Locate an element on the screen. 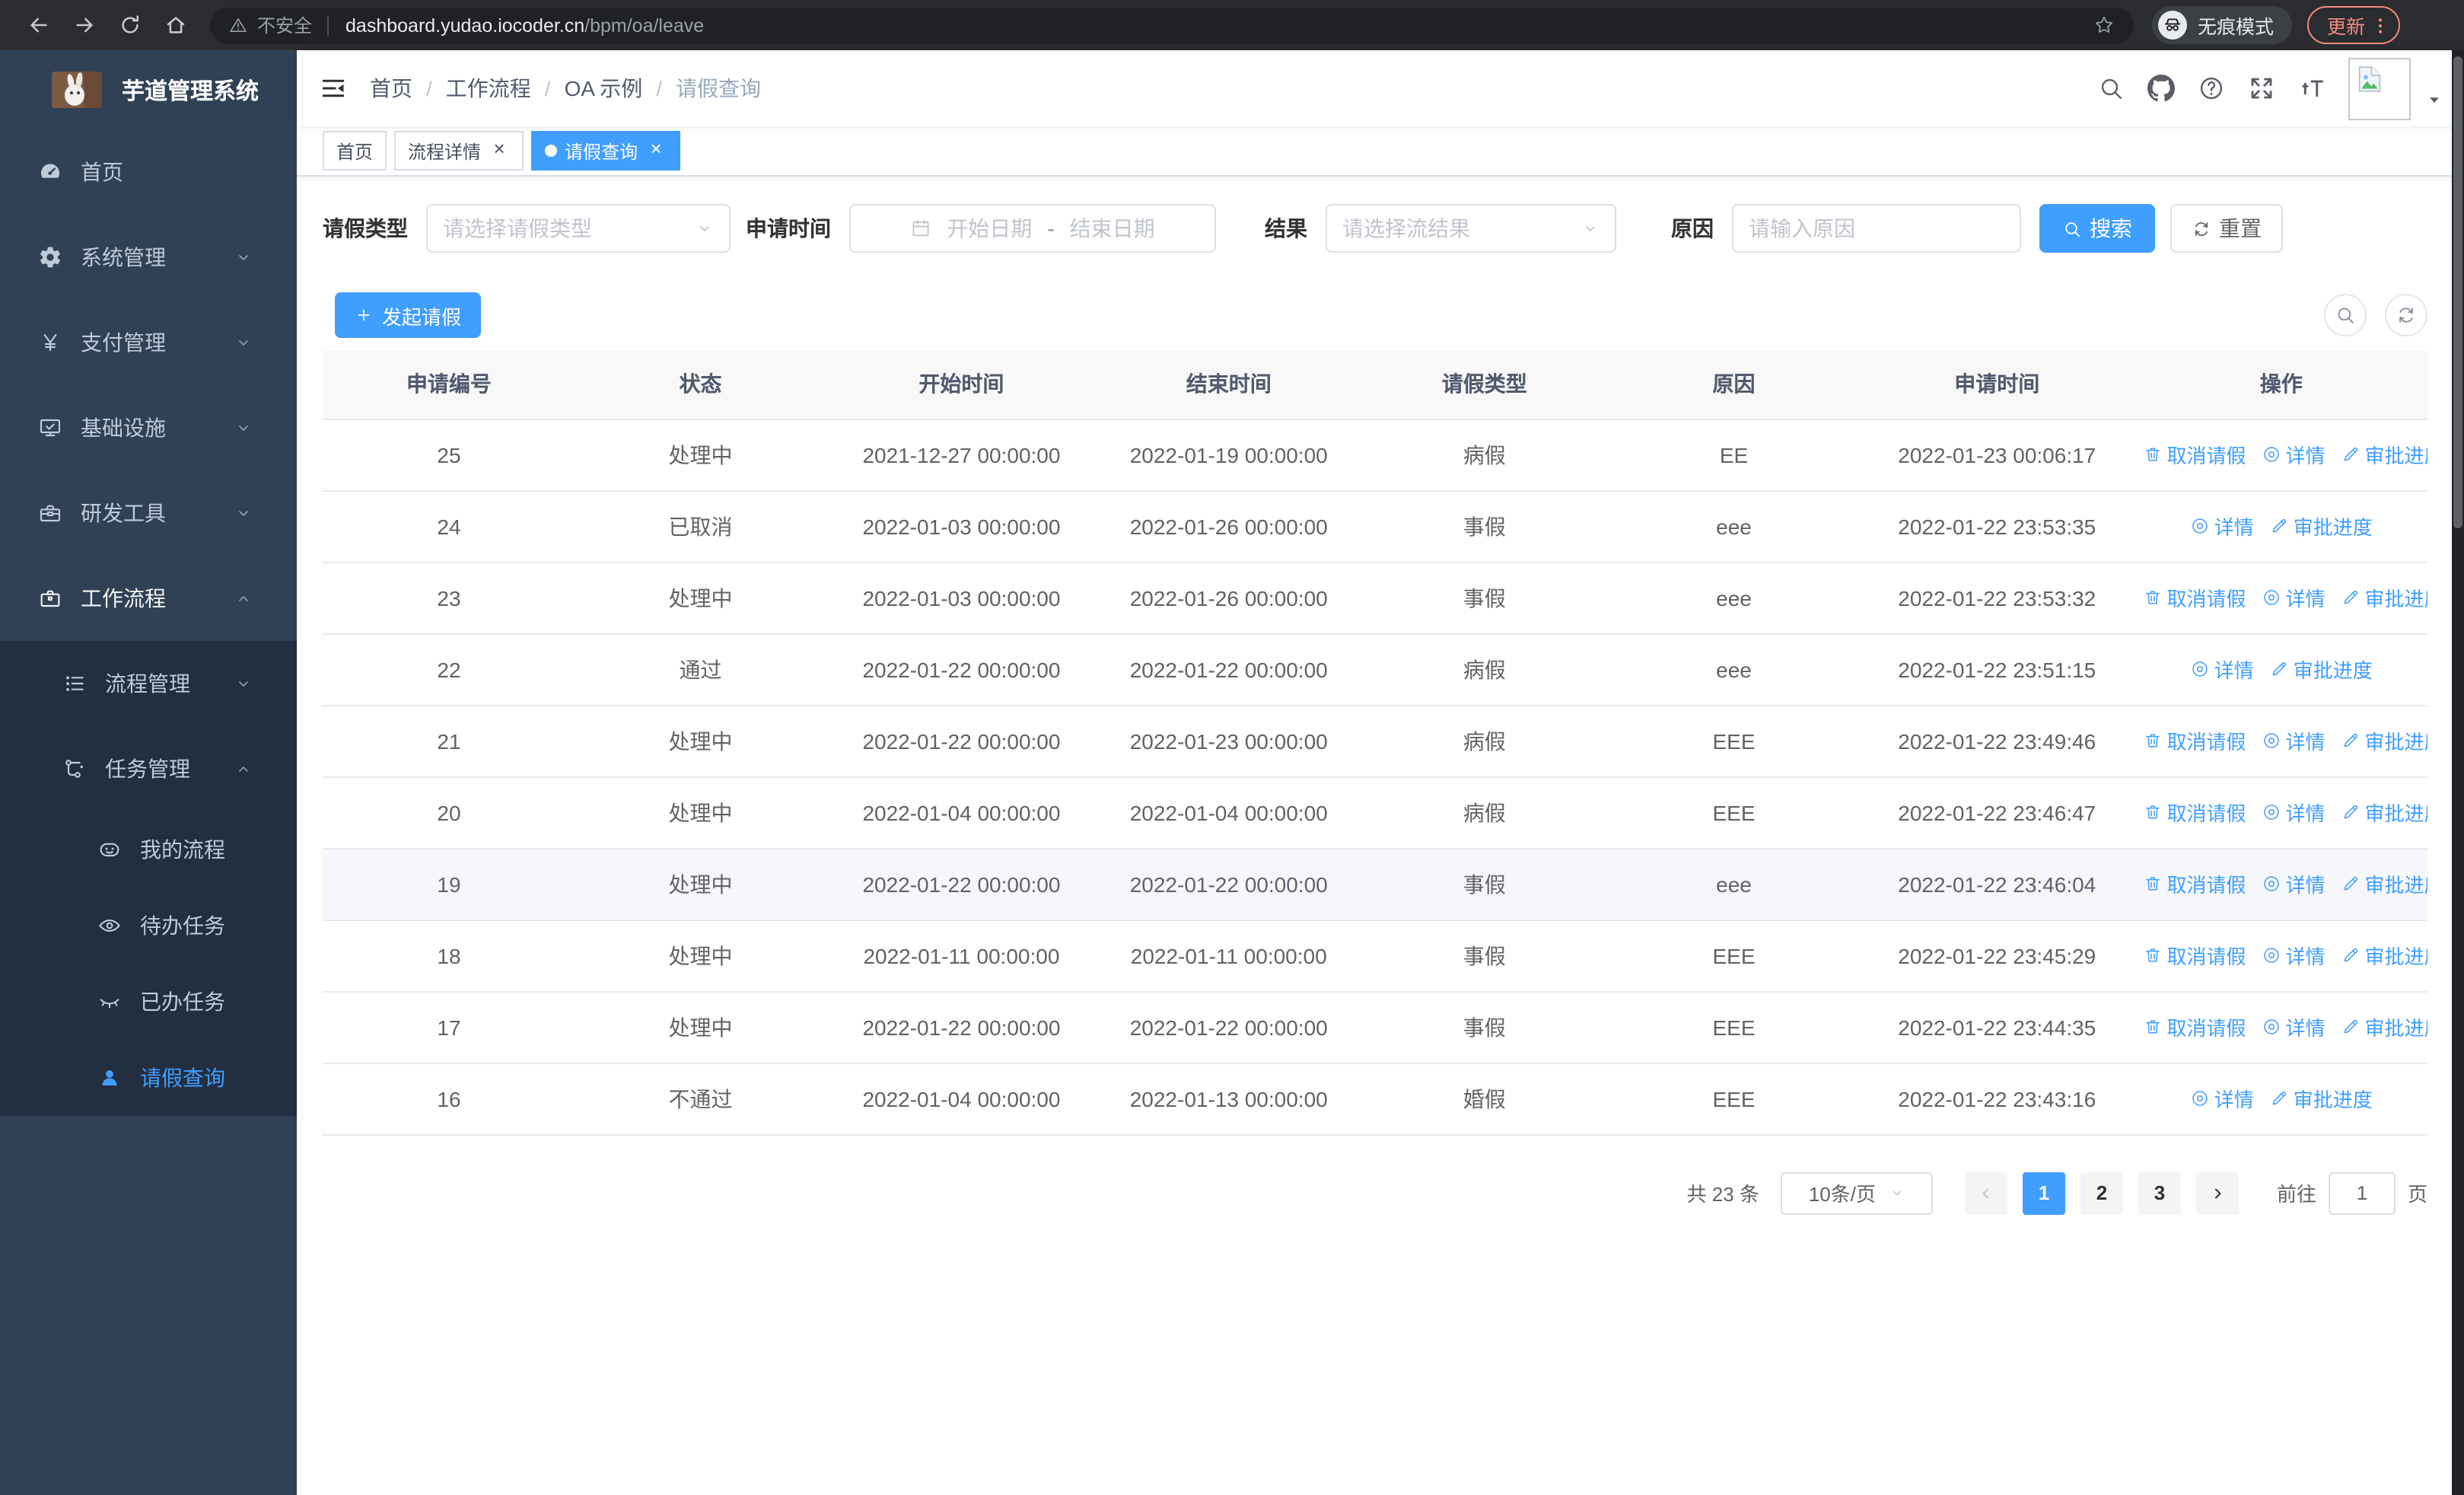 The image size is (2464, 1495). not-secure-warning-icon is located at coordinates (238, 25).